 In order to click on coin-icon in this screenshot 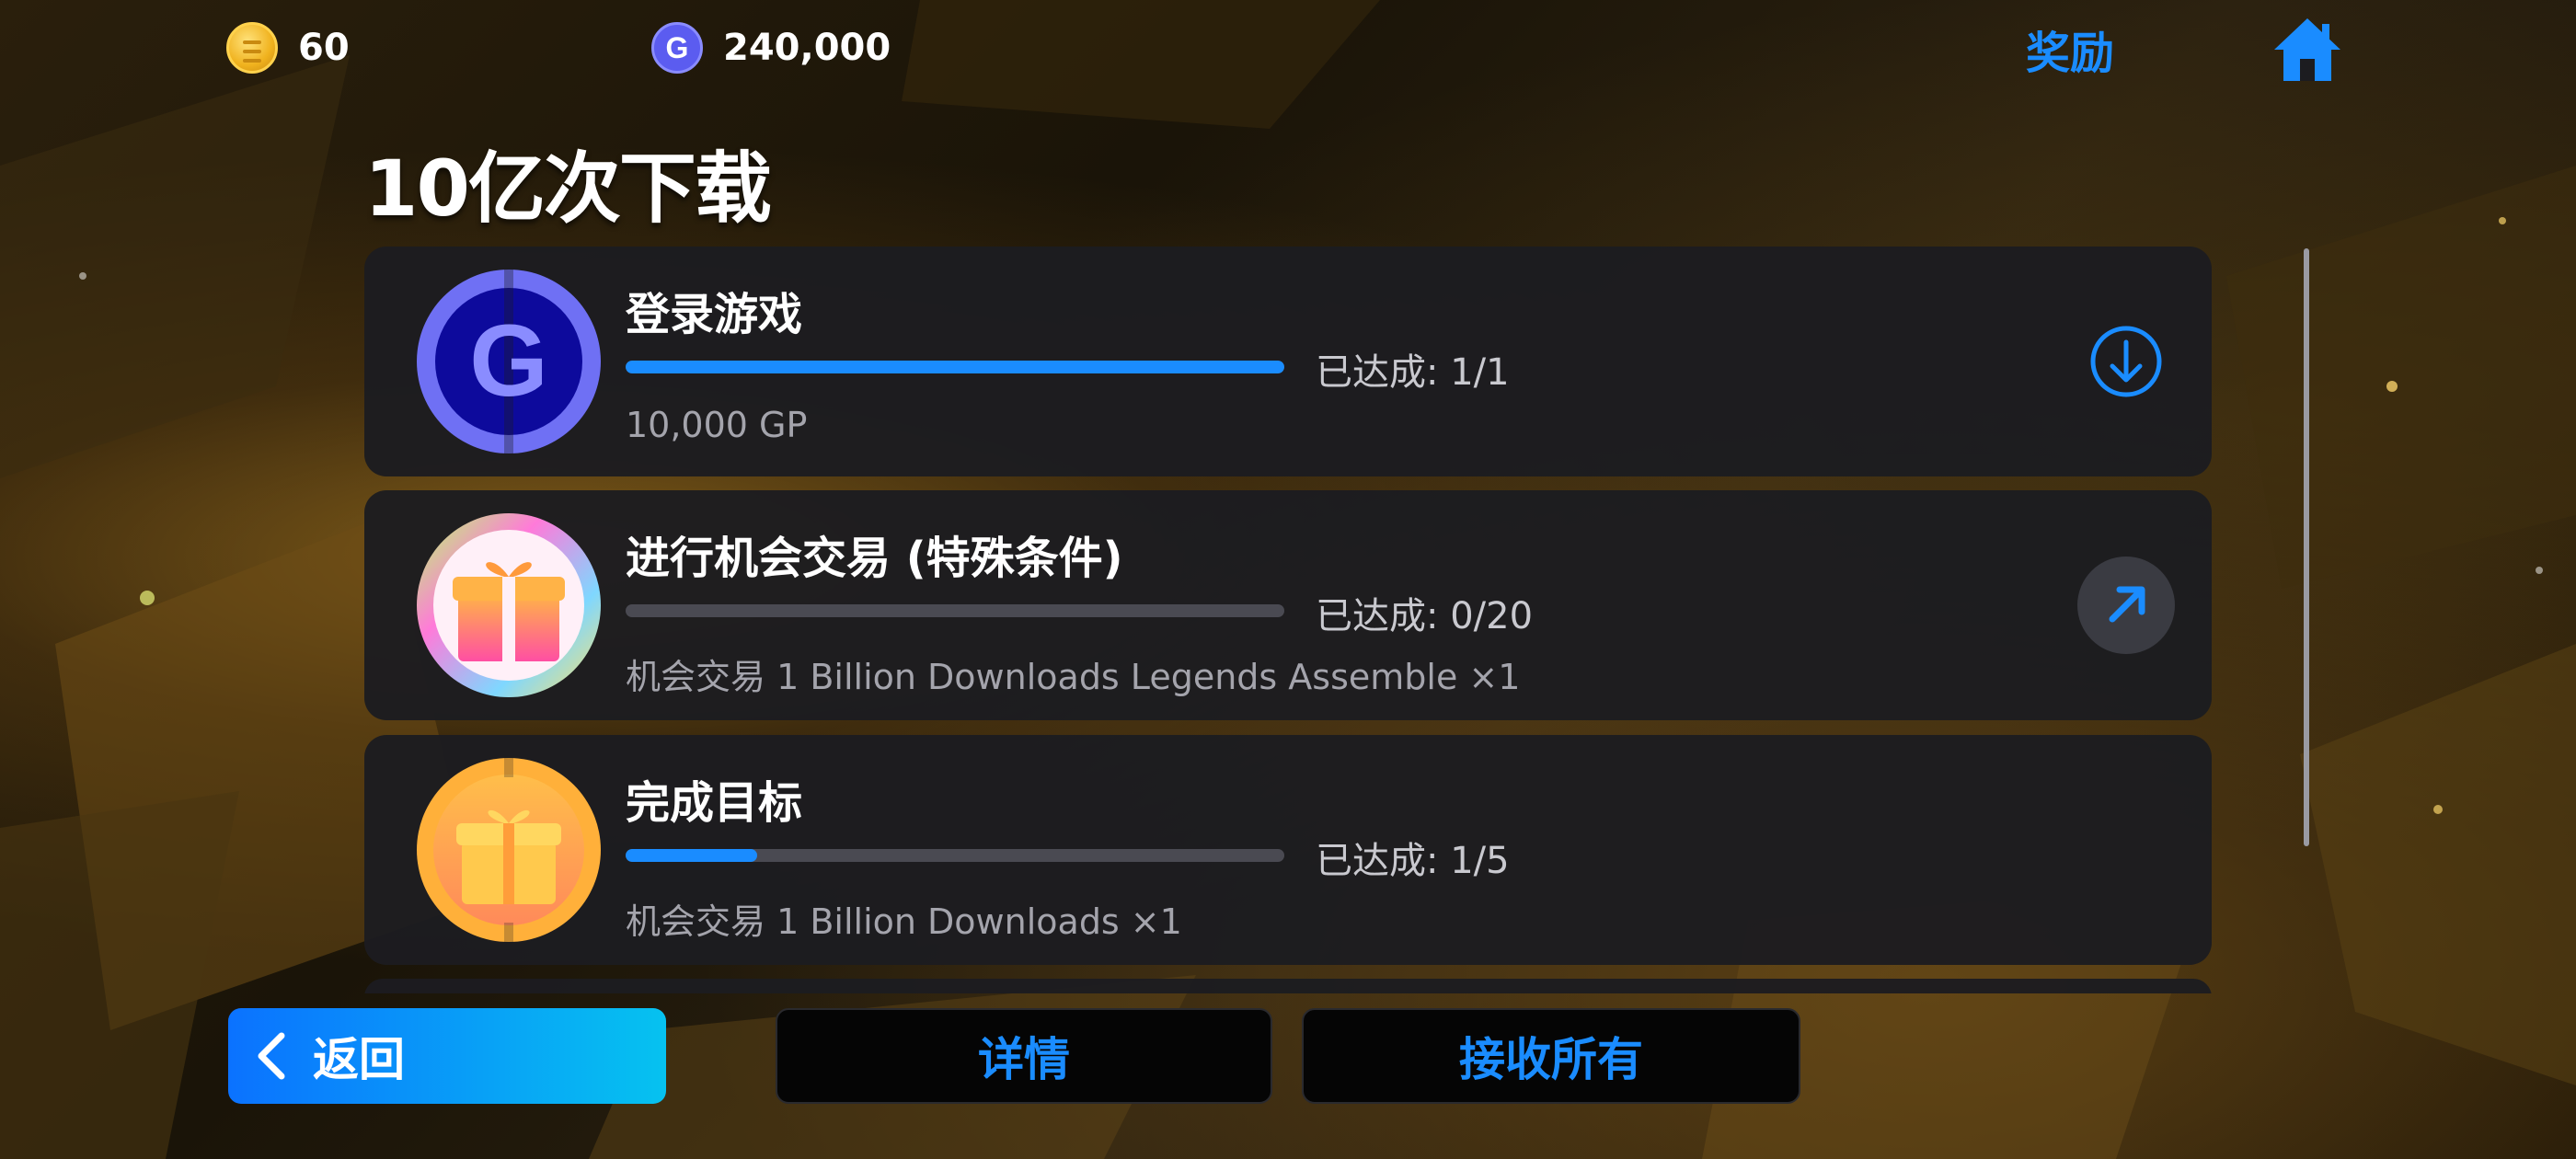, I will do `click(252, 48)`.